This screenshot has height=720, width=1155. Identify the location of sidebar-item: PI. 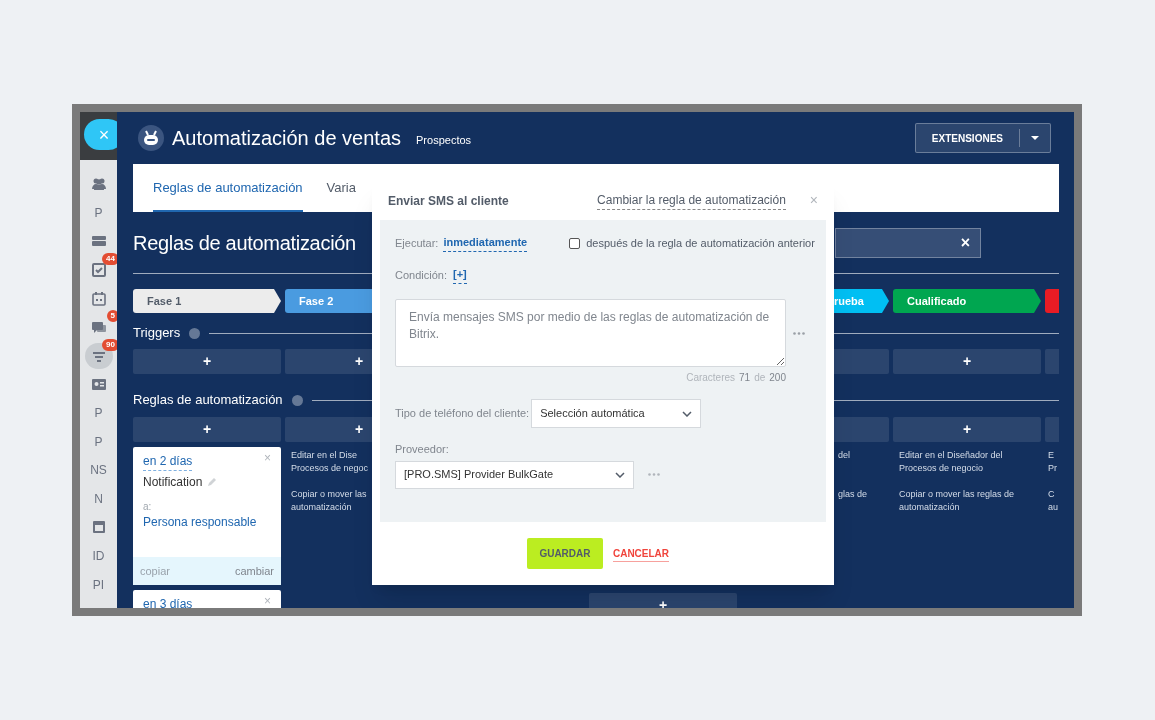
(98, 584).